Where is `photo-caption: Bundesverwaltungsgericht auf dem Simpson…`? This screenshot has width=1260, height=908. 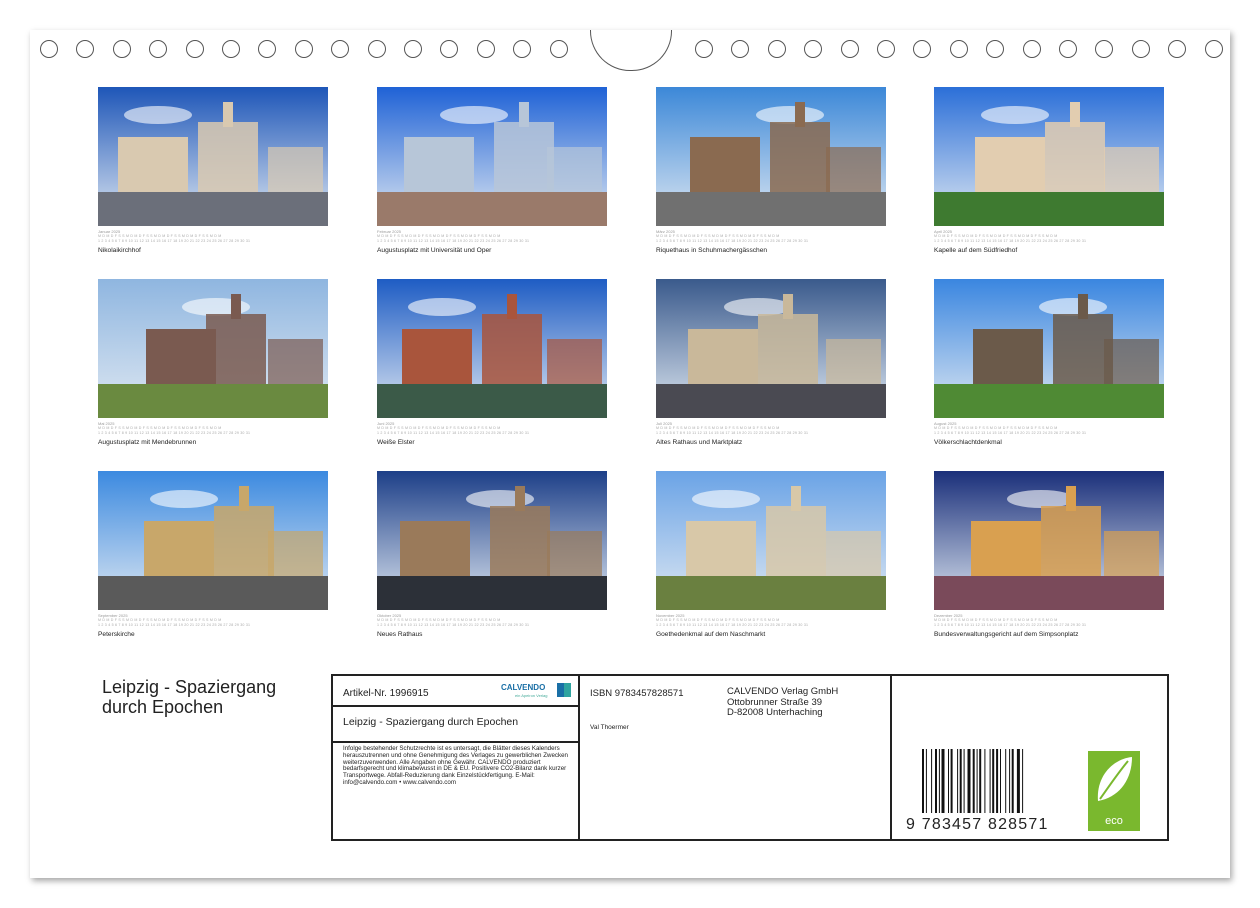
photo-caption: Bundesverwaltungsgericht auf dem Simpson… is located at coordinates (1006, 634).